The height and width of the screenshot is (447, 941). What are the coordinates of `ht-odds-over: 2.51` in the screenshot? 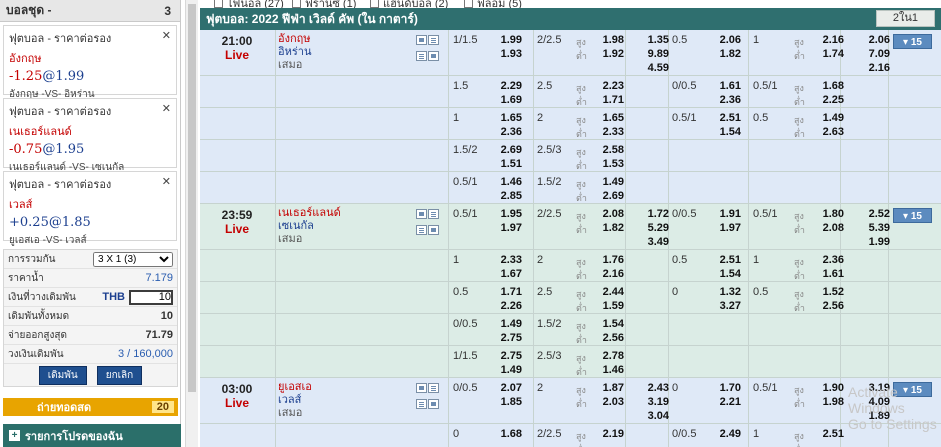 It's located at (828, 434).